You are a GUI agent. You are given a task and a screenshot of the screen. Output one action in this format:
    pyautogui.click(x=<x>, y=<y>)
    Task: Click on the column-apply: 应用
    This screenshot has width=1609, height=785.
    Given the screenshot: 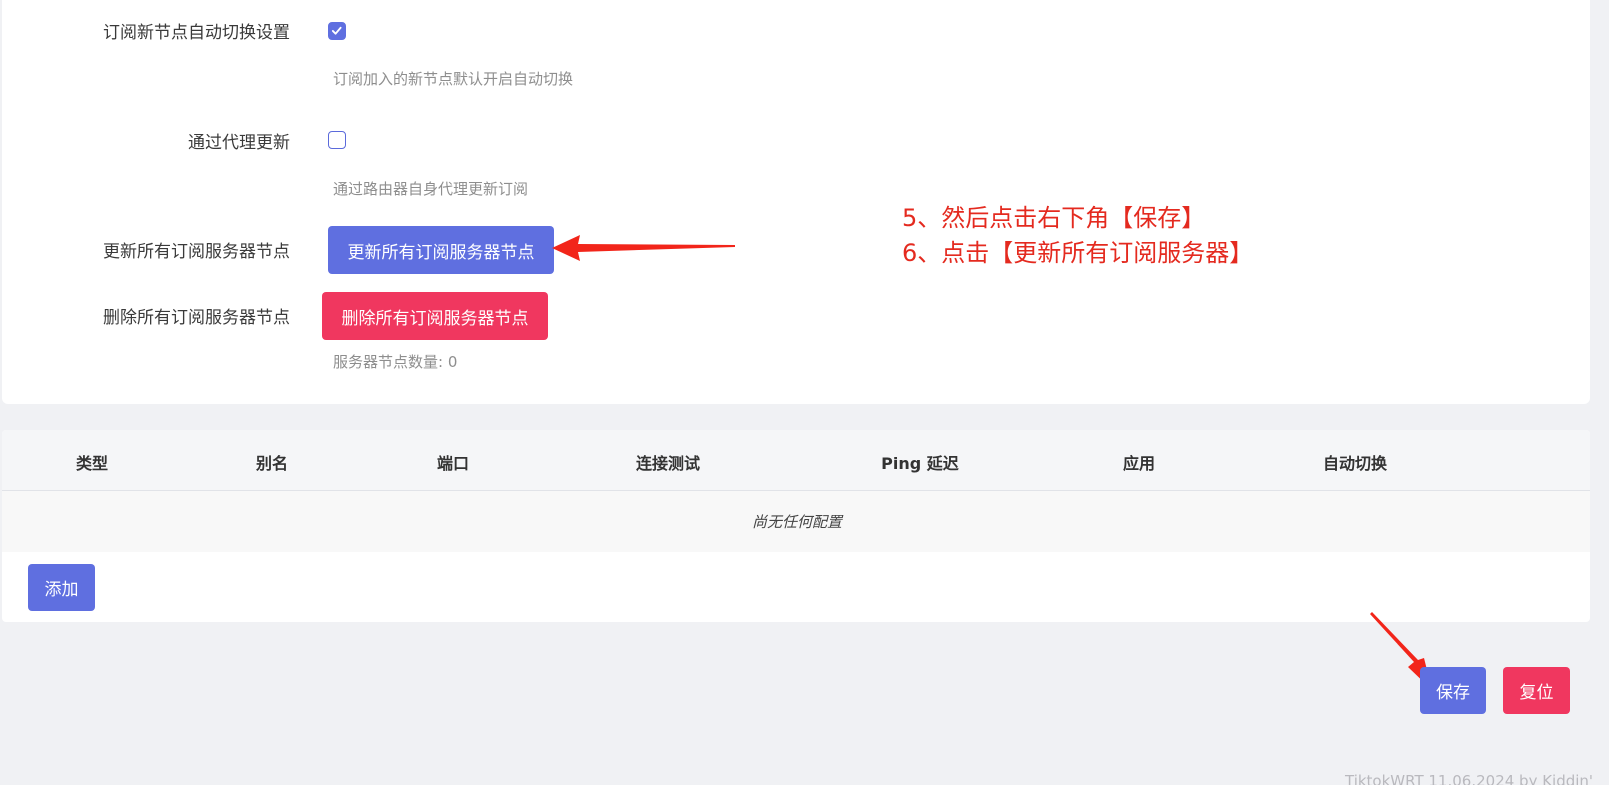 What is the action you would take?
    pyautogui.click(x=1139, y=463)
    